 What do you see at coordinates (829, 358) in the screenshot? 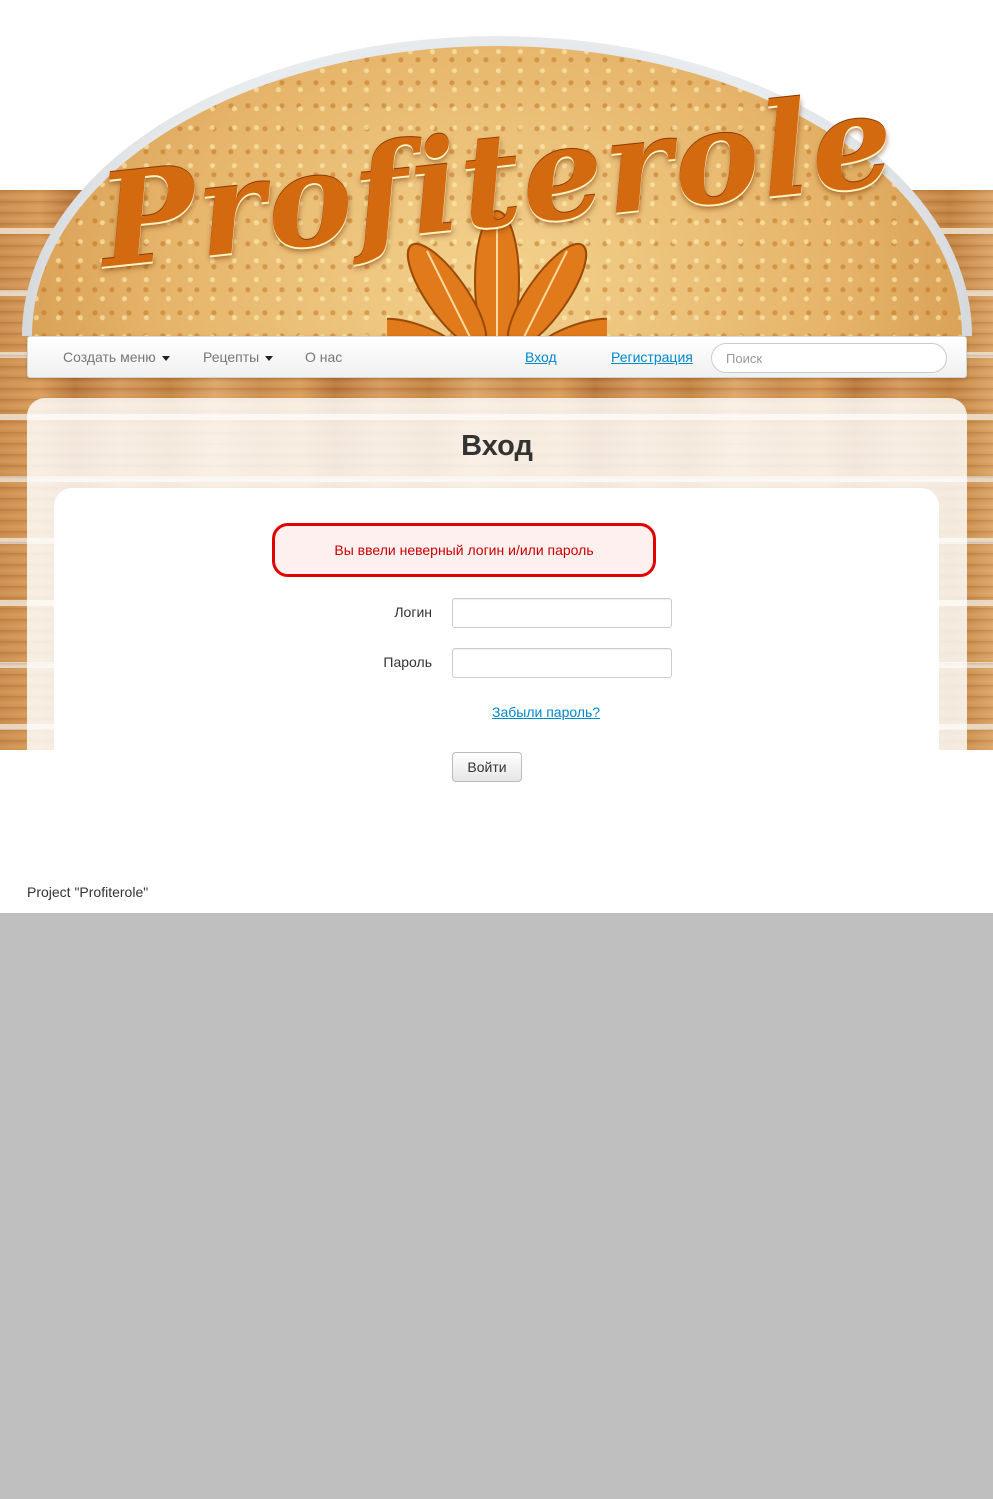
I see `search-input` at bounding box center [829, 358].